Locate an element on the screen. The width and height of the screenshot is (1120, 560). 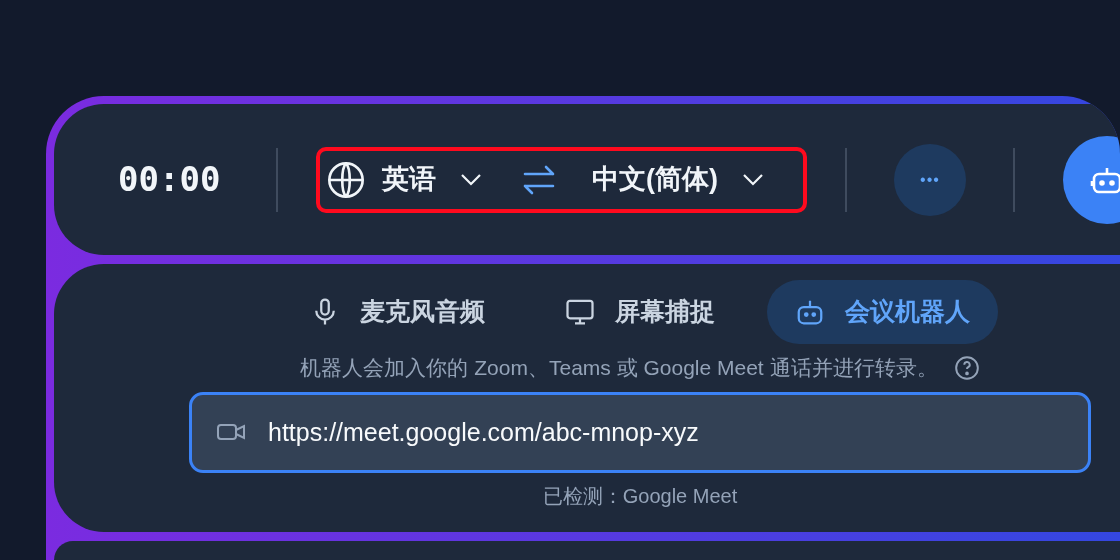
swap-icon is located at coordinates (539, 179).